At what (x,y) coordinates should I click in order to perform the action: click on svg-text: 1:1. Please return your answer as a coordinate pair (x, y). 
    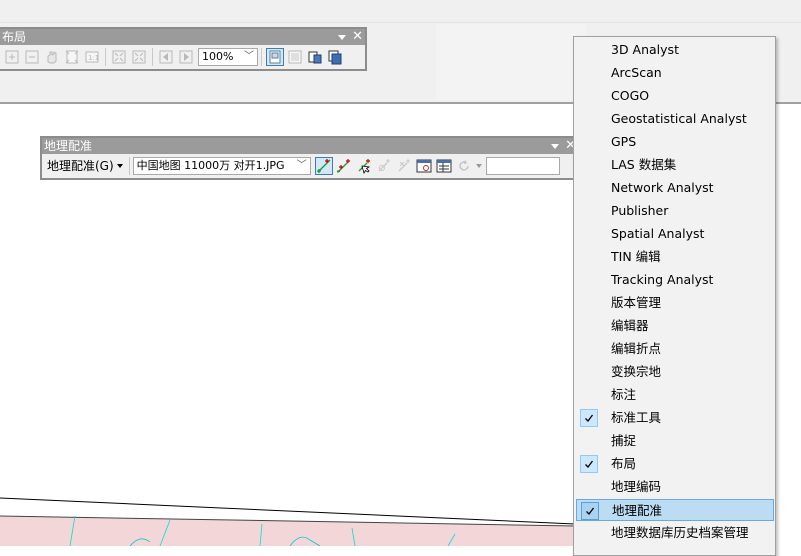
    Looking at the image, I should click on (93, 58).